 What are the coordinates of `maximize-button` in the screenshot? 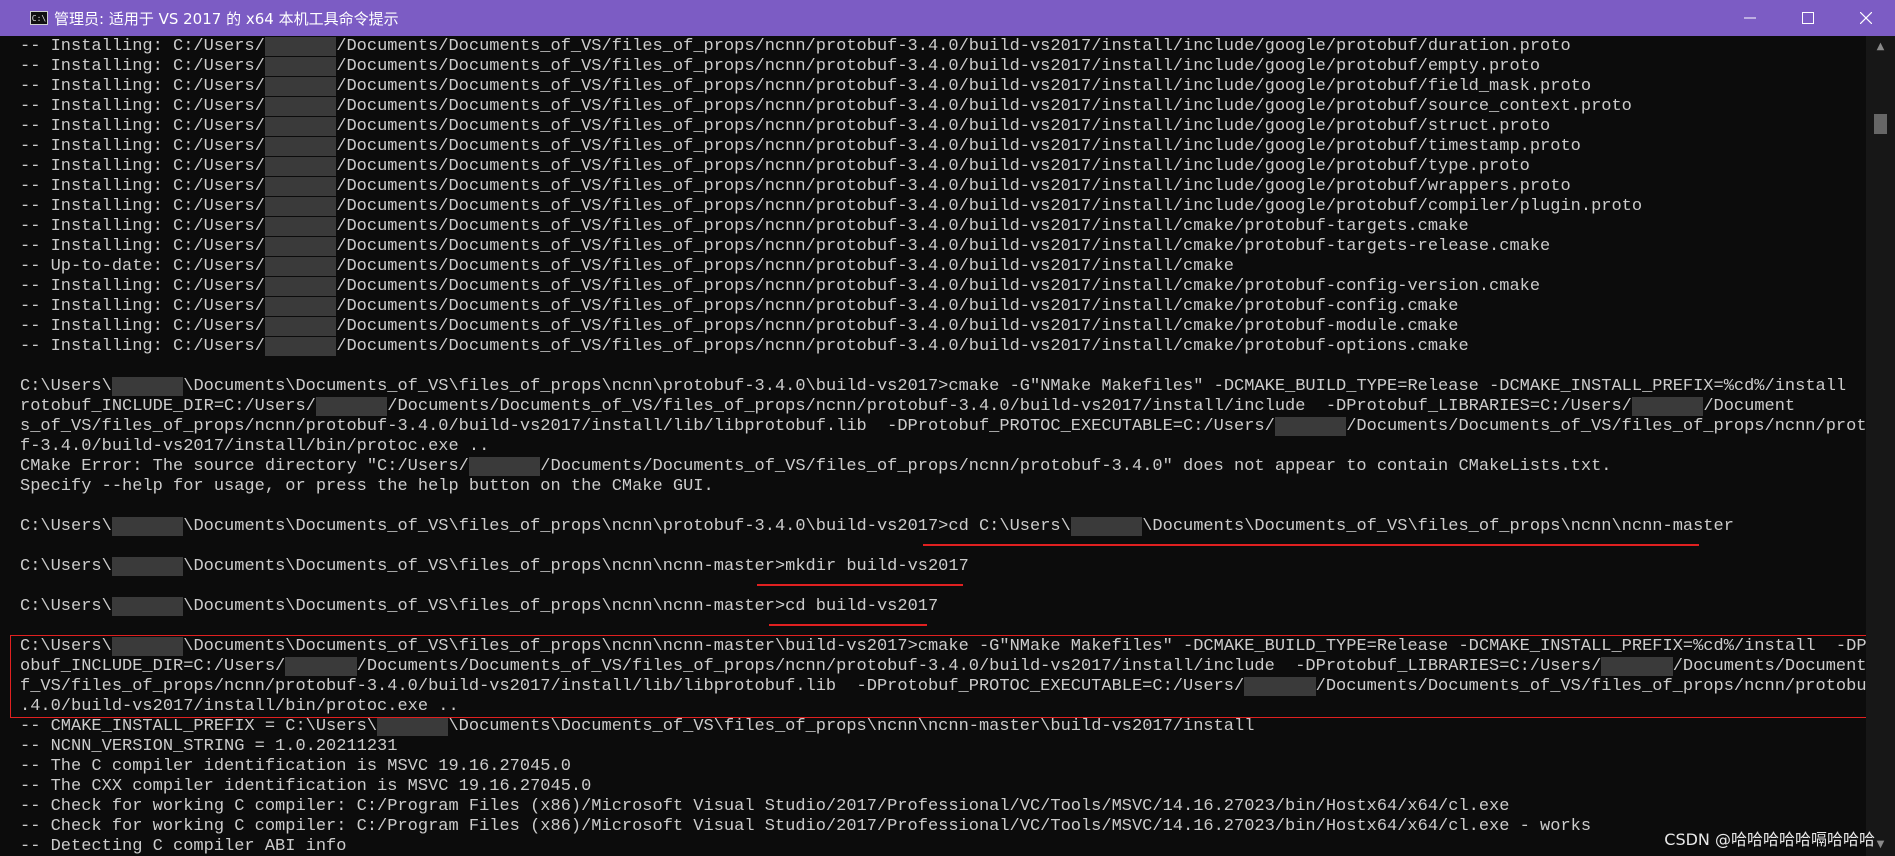 It's located at (1808, 18).